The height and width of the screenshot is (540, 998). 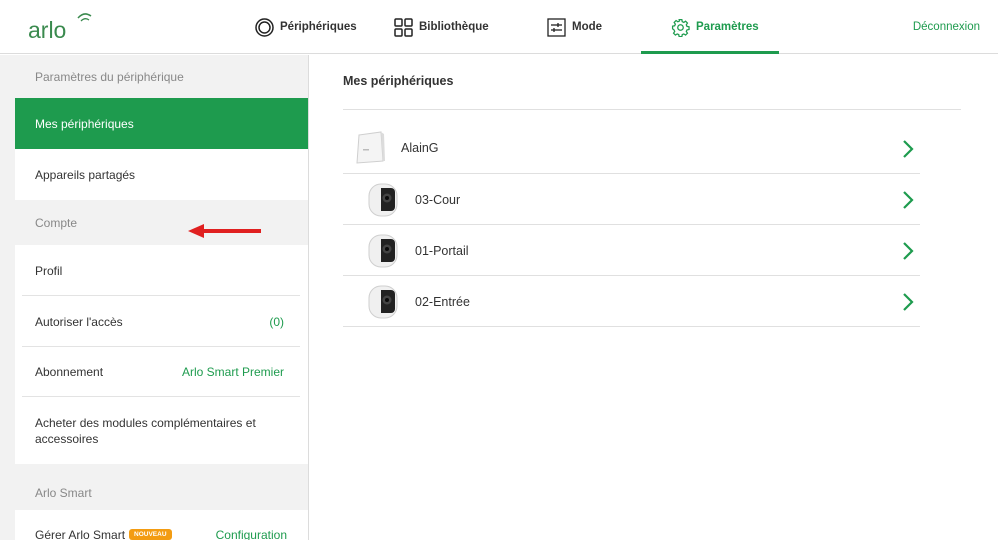 I want to click on sidebar-item-label: Gérer Arlo Smart, so click(x=80, y=534).